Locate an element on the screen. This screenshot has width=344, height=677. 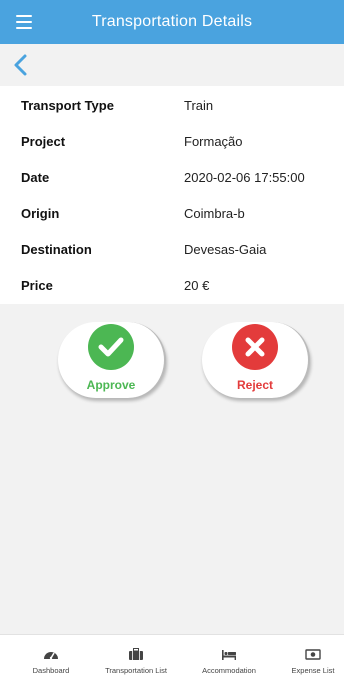
detail-label: Transport Type is located at coordinates (67, 105).